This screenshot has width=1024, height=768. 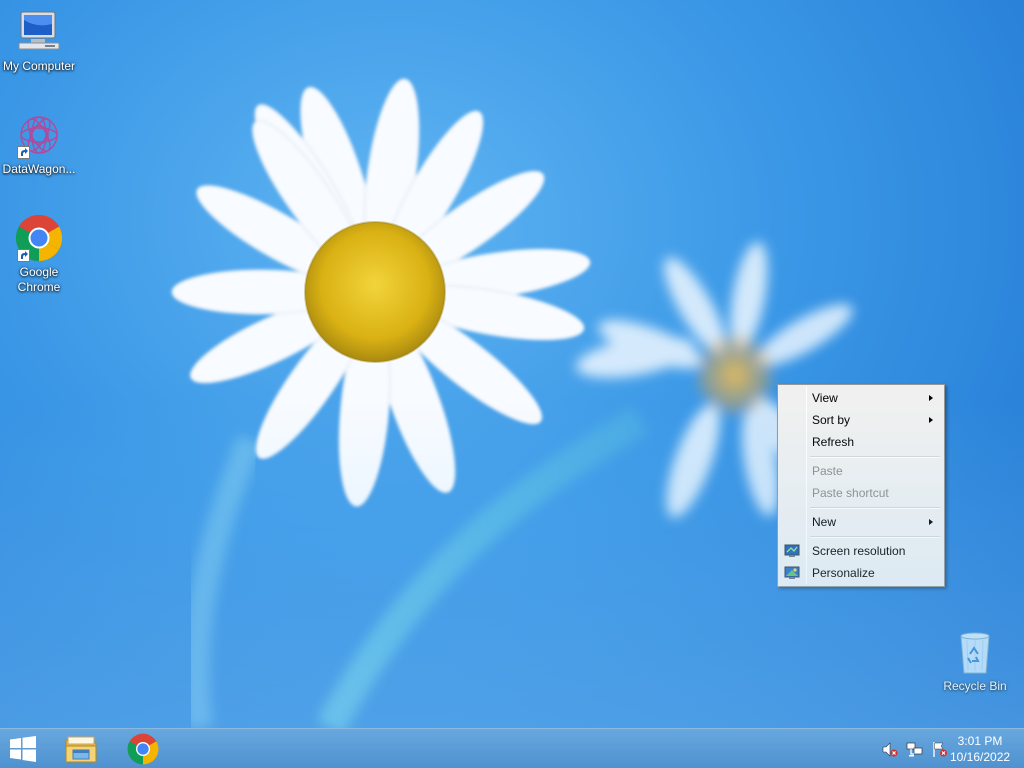 What do you see at coordinates (824, 522) in the screenshot?
I see `menu-item-label: New` at bounding box center [824, 522].